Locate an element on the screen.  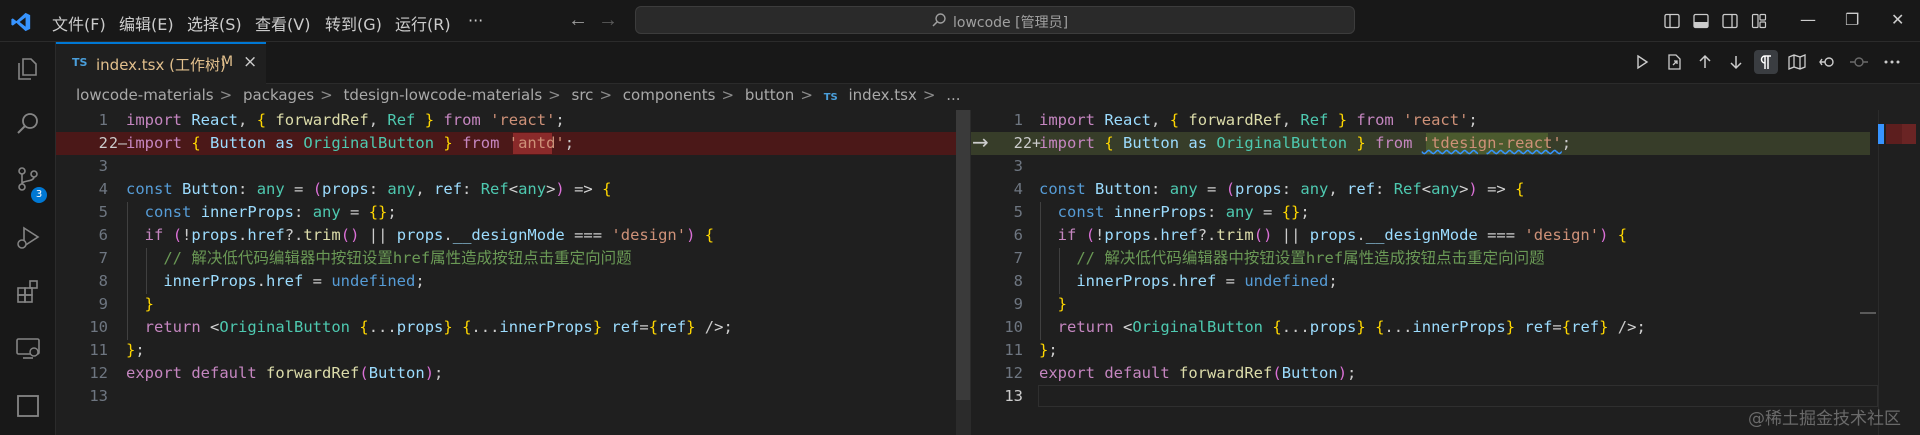
left-scrollbar-thumb is located at coordinates (963, 255).